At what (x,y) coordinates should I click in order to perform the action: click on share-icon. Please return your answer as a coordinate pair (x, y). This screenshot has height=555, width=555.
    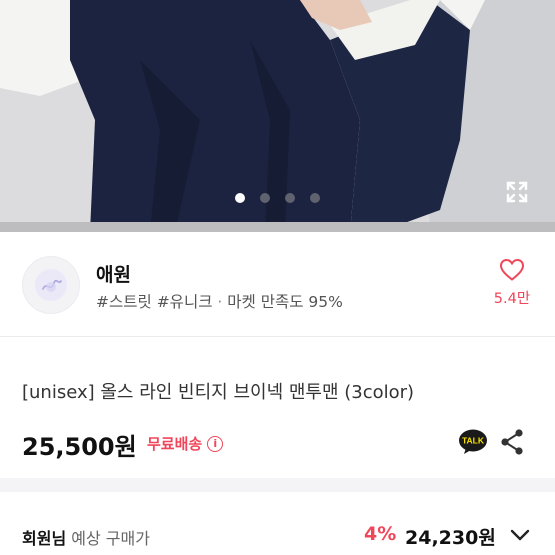
    Looking at the image, I should click on (512, 442).